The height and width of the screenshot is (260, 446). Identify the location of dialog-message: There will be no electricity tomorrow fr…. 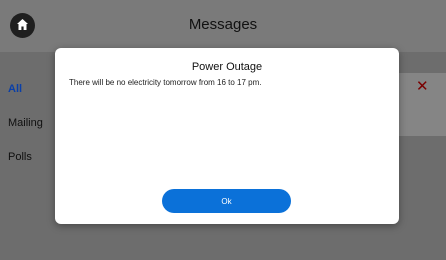
(165, 82).